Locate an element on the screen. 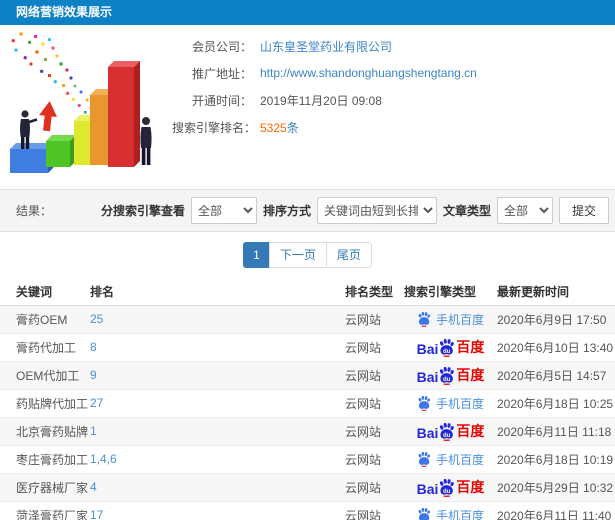 Image resolution: width=615 pixels, height=520 pixels. result-label: 结果： is located at coordinates (34, 211).